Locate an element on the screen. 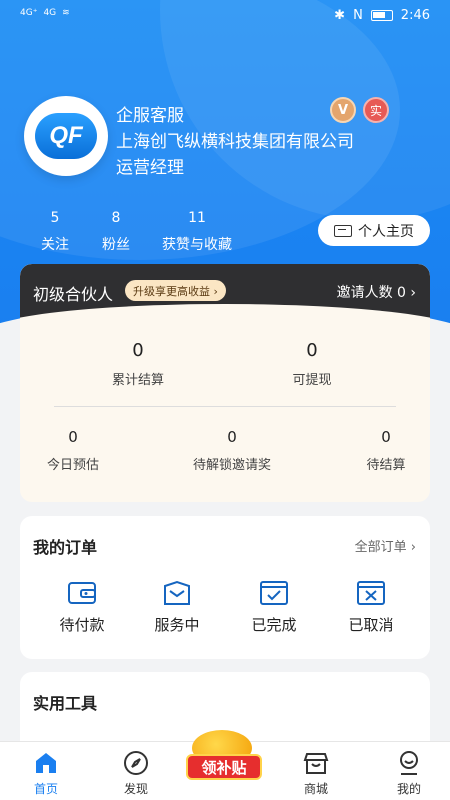 The width and height of the screenshot is (450, 800). partner-title: 初级合伙人 is located at coordinates (73, 294).